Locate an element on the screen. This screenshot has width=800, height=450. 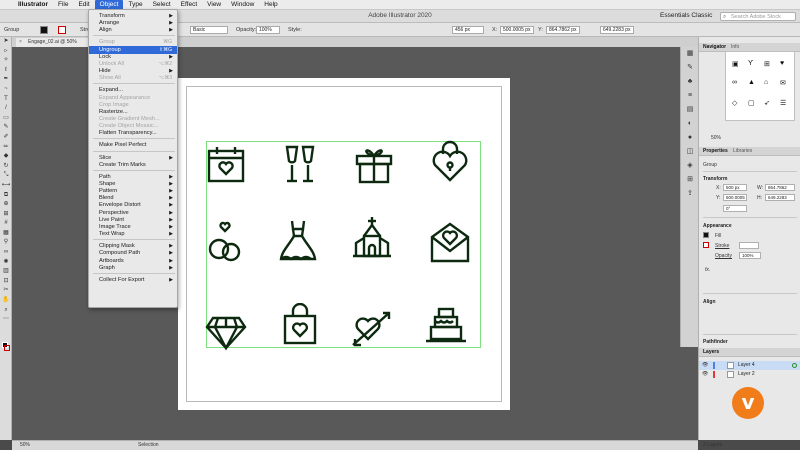
current-tool: Selection is located at coordinates (148, 445).